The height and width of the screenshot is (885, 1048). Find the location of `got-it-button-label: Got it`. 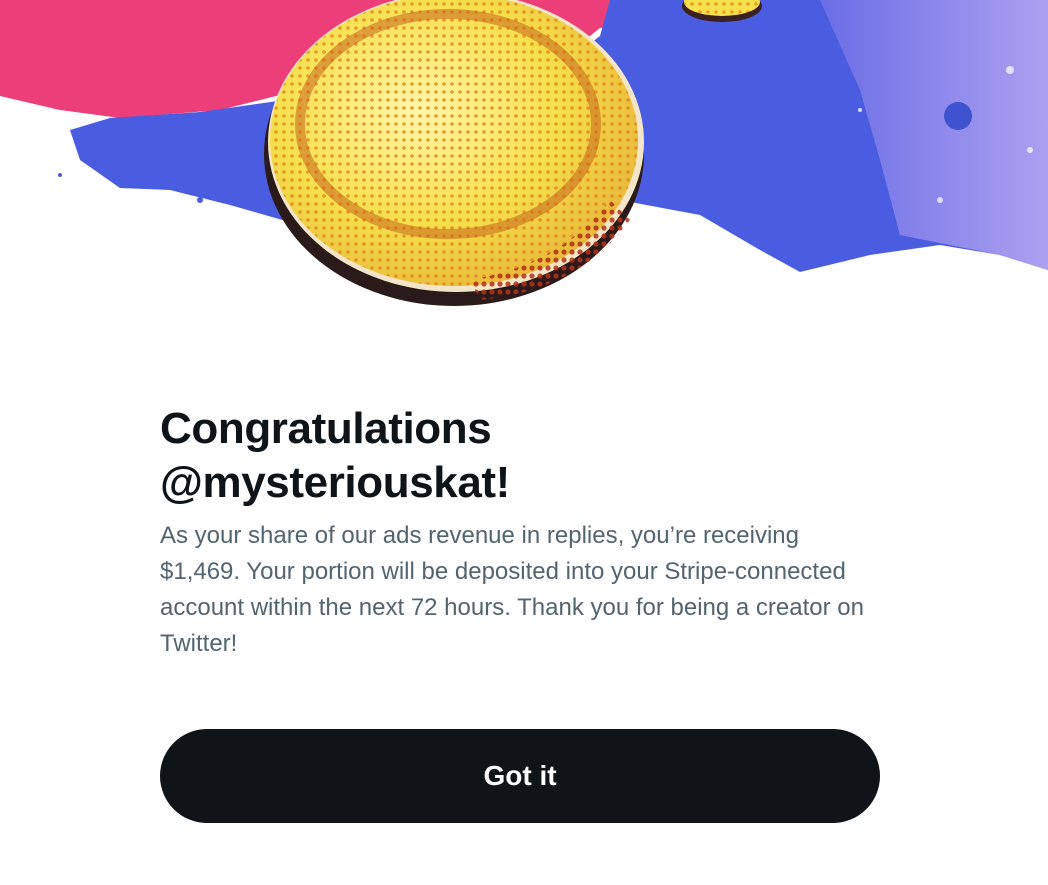

got-it-button-label: Got it is located at coordinates (520, 775).